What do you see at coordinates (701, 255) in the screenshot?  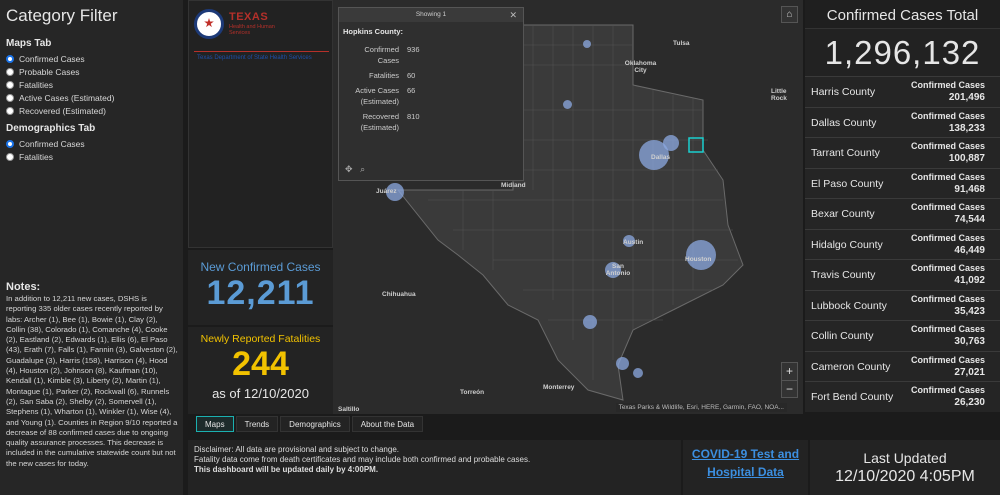 I see `houston-bubble` at bounding box center [701, 255].